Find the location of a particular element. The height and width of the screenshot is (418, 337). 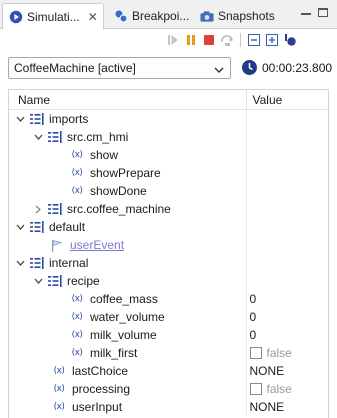

tree-row: (x) processing false is located at coordinates (168, 389).